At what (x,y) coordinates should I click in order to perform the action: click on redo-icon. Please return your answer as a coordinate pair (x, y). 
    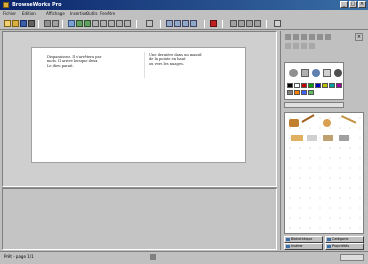
    Looking at the image, I should click on (87, 23).